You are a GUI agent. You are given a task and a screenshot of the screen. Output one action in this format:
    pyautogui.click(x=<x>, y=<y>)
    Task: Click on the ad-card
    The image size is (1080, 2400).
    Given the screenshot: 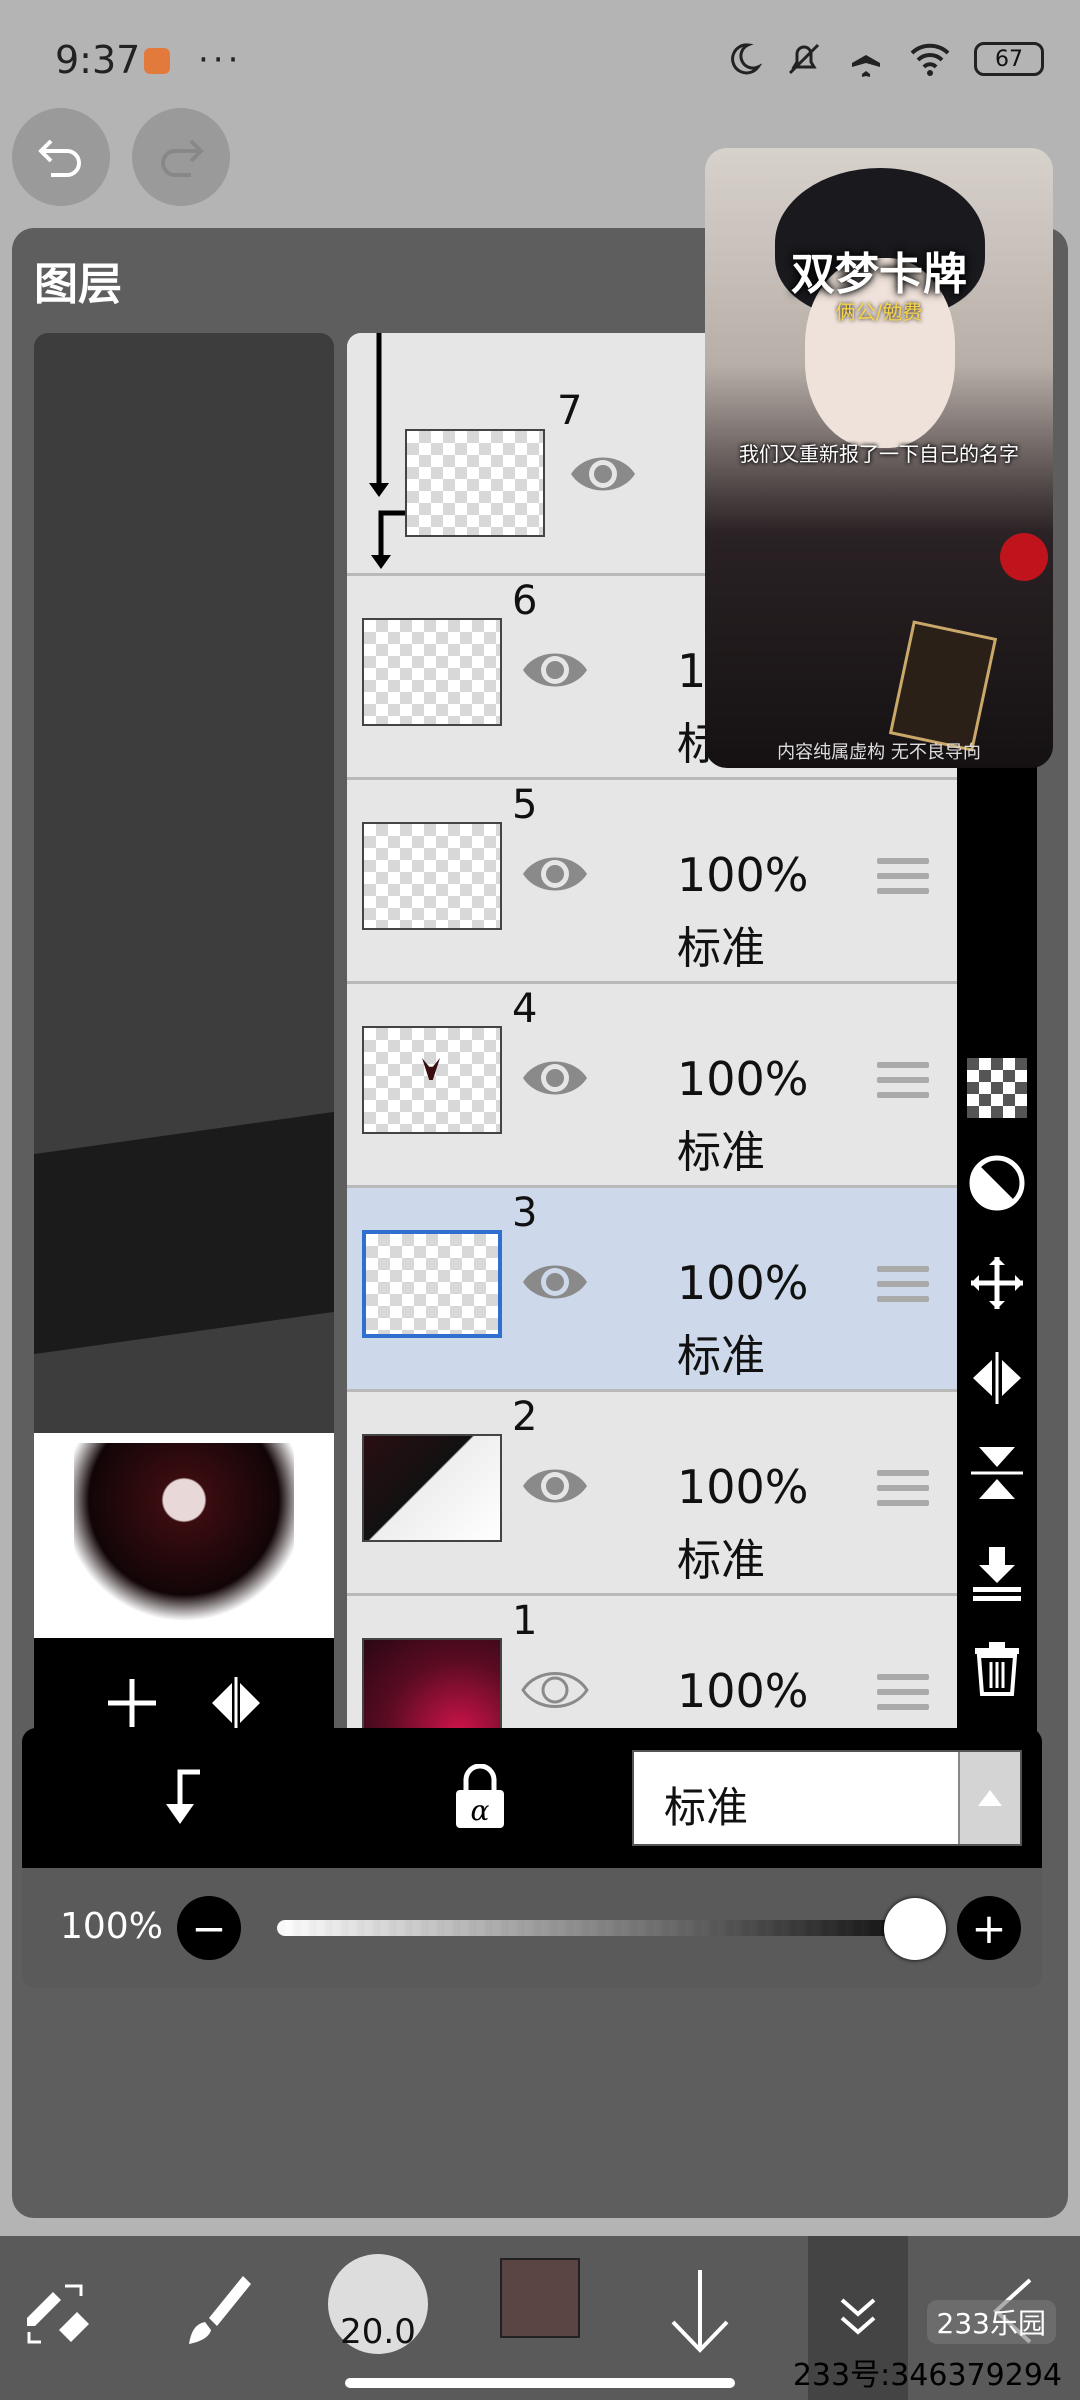 What is the action you would take?
    pyautogui.click(x=943, y=686)
    